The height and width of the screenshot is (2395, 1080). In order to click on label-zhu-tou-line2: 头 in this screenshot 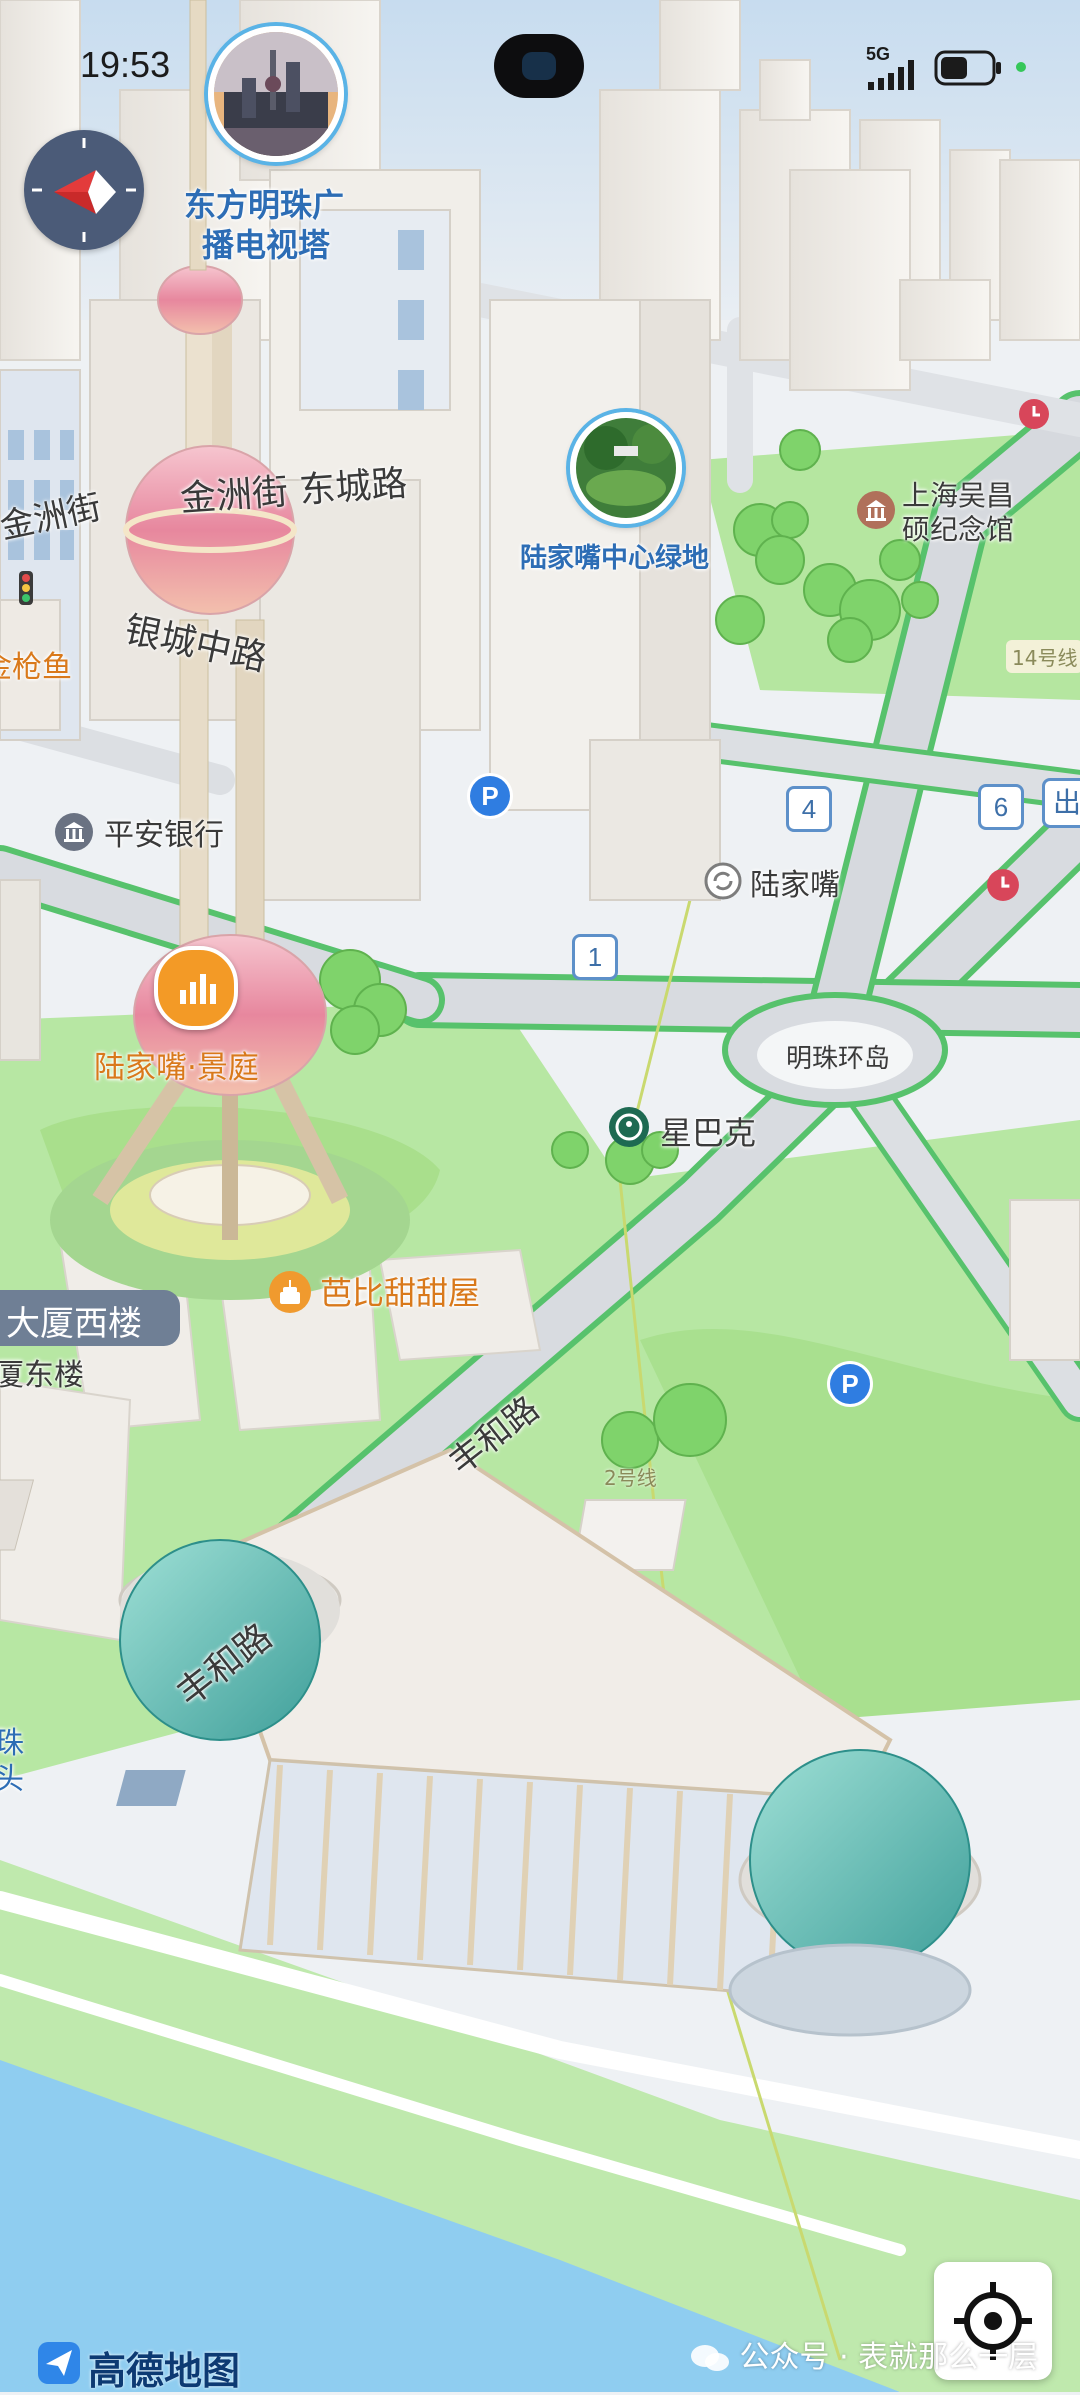, I will do `click(12, 1779)`.